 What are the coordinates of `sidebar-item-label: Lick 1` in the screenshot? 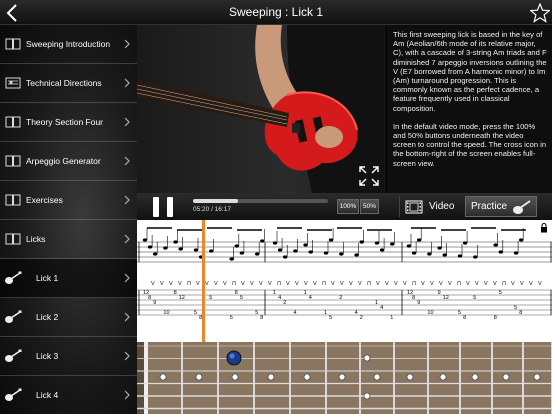 It's located at (47, 278).